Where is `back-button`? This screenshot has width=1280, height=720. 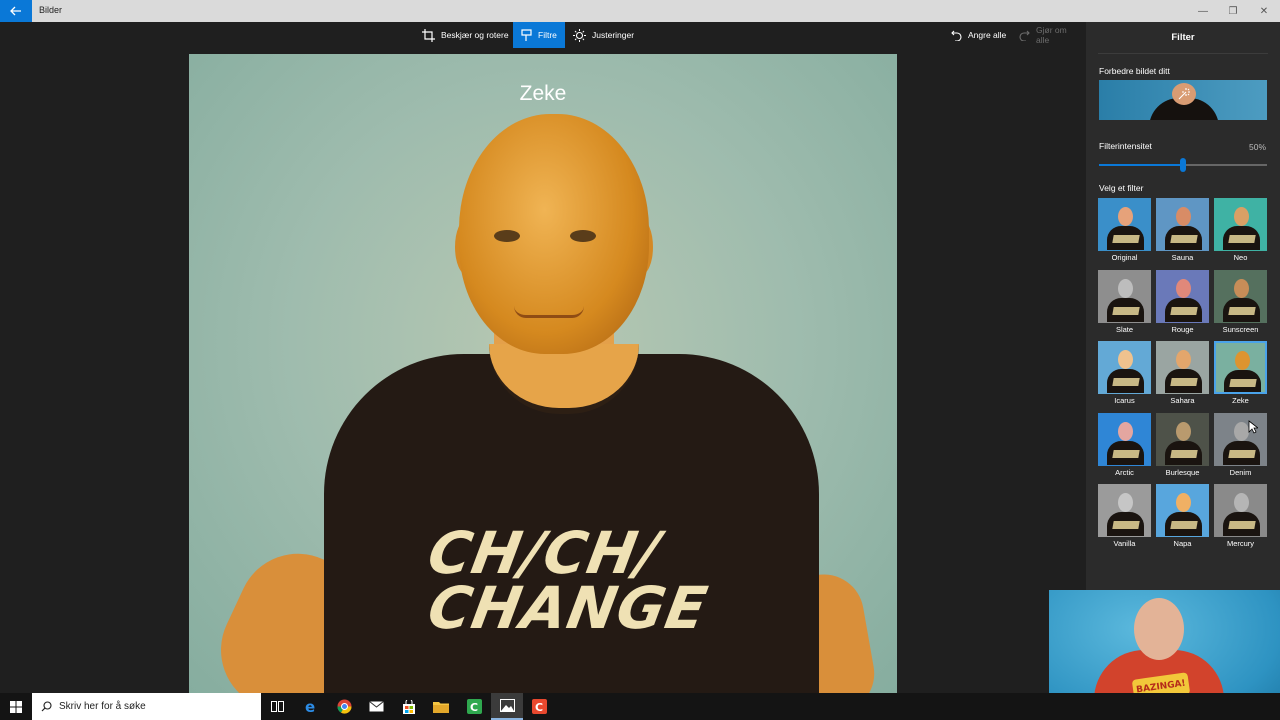 back-button is located at coordinates (16, 11).